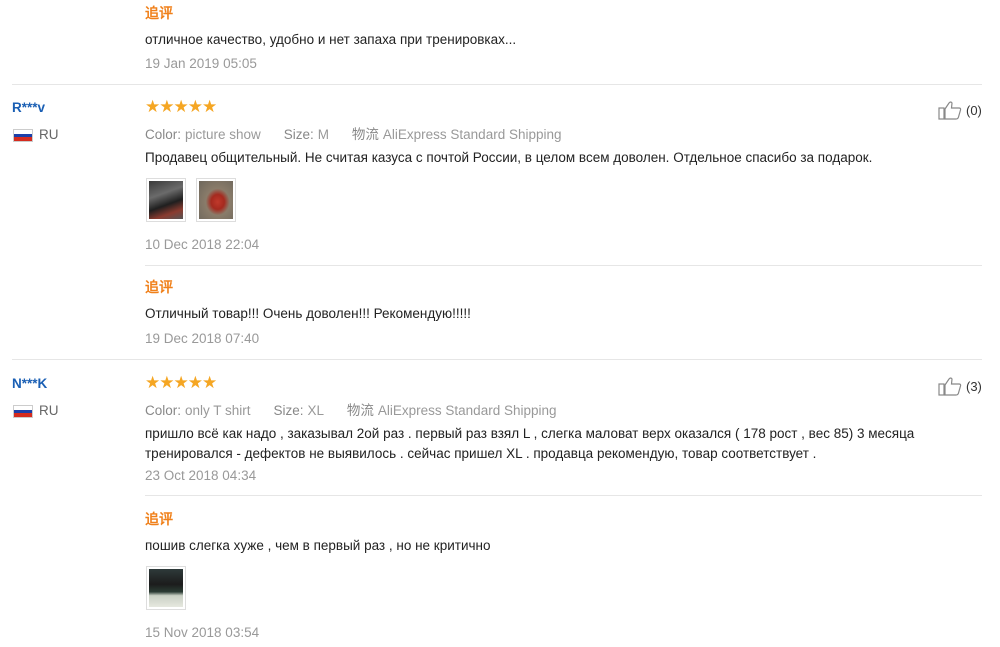  I want to click on helpful-count: (3), so click(974, 386).